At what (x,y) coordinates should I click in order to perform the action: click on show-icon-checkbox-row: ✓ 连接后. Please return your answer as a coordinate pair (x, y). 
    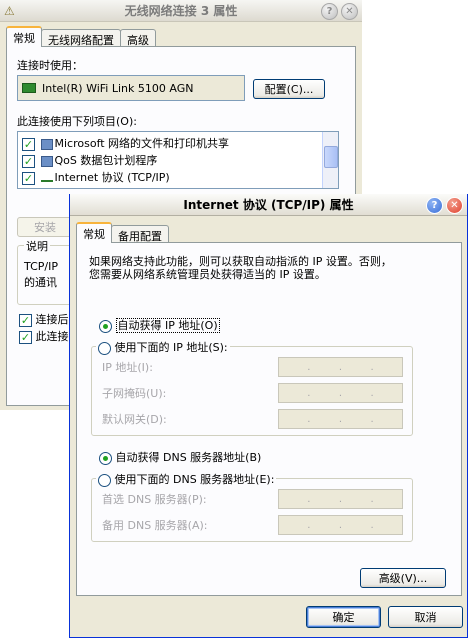
    Looking at the image, I should click on (44, 319).